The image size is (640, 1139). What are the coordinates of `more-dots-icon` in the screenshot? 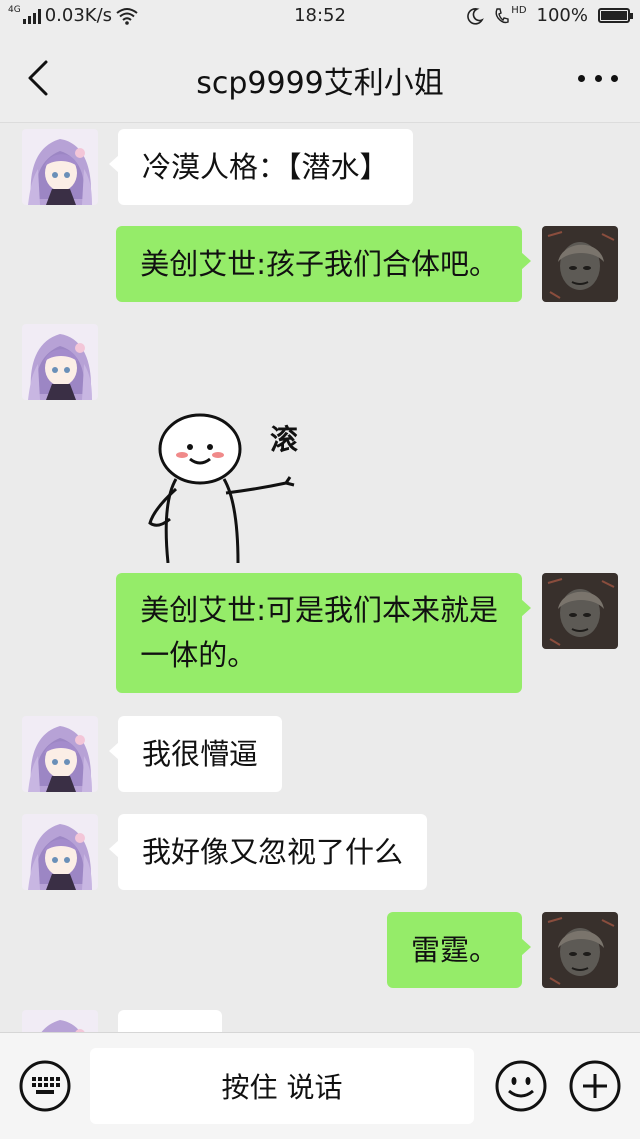 It's located at (598, 78).